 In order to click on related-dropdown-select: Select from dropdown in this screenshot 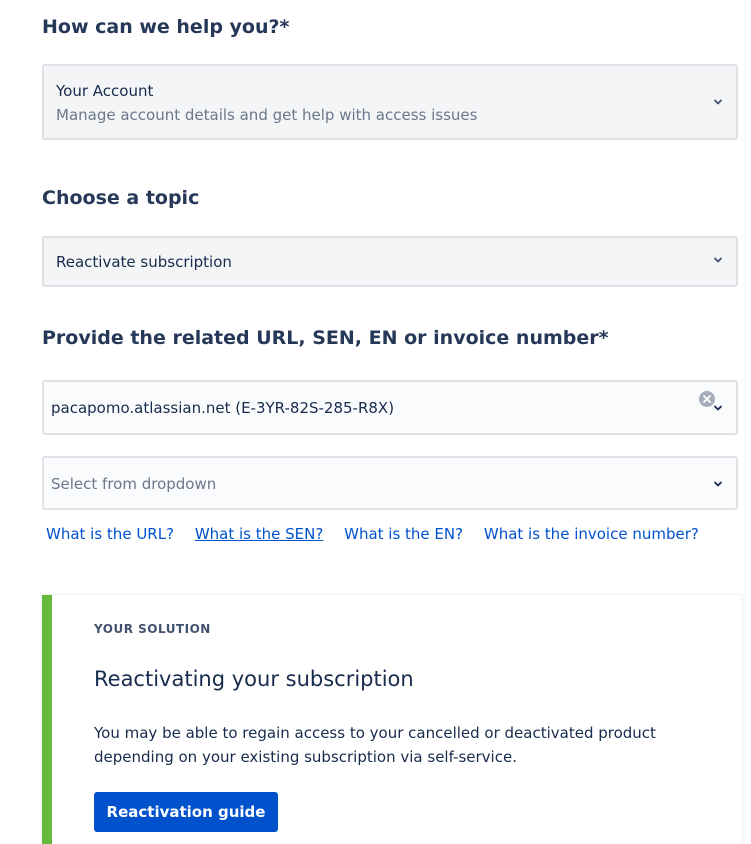, I will do `click(390, 483)`.